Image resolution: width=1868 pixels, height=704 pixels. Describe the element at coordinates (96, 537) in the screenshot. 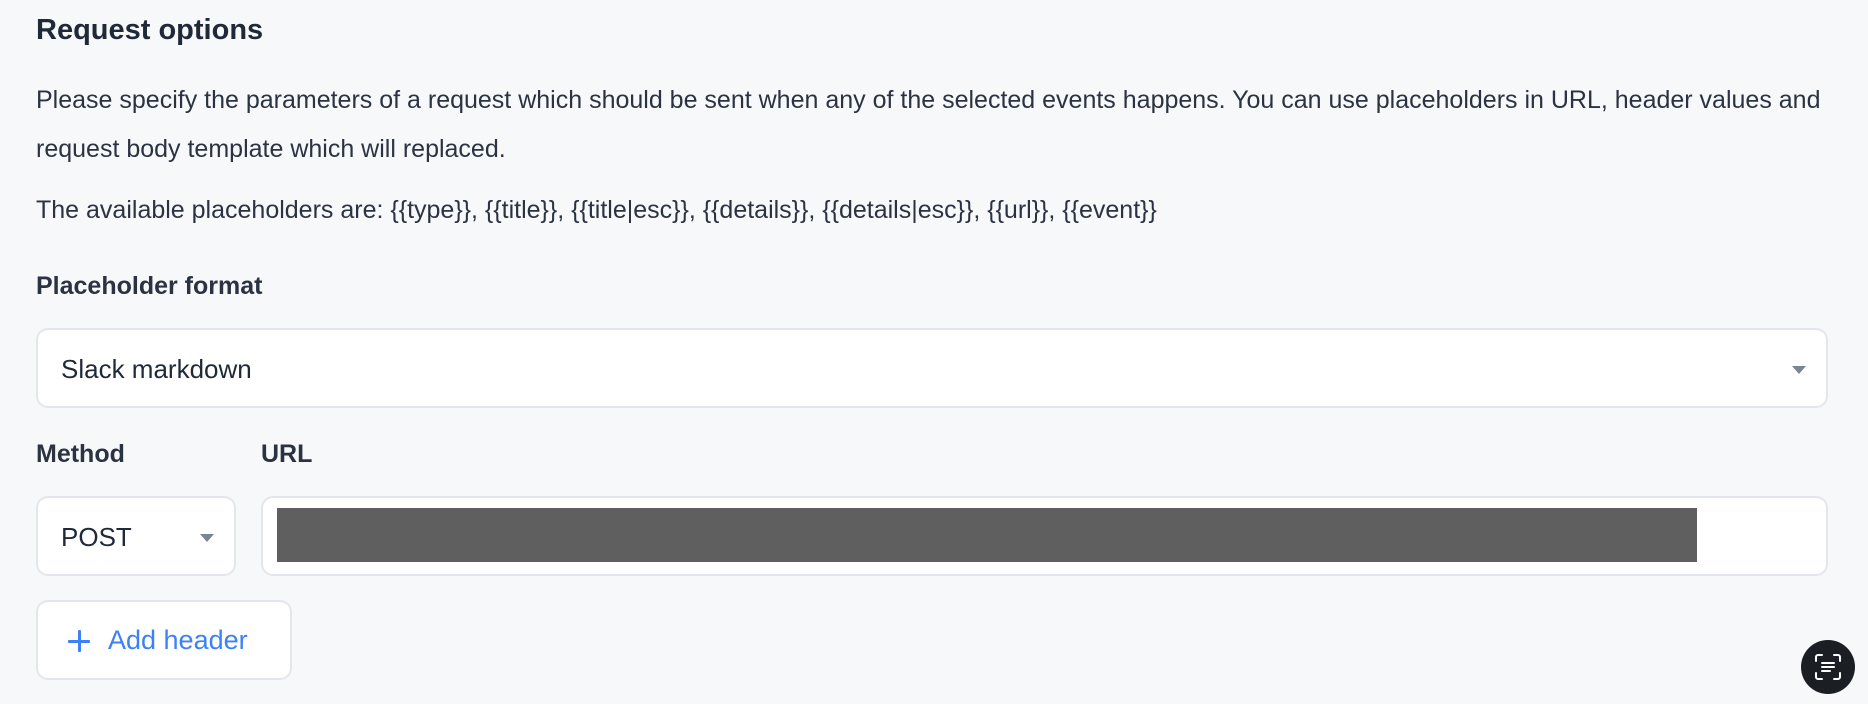

I see `method-value: POST` at that location.